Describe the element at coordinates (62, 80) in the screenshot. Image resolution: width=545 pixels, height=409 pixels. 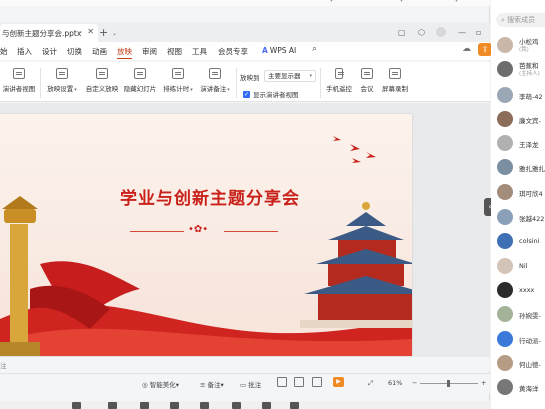
I see `slideshow-settings-button: 放映设置▾` at that location.